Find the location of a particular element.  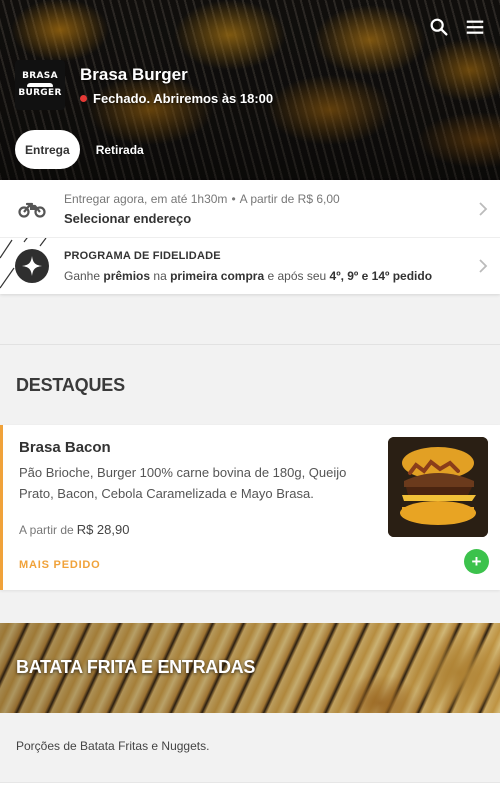

logo-burger-shape is located at coordinates (40, 85).